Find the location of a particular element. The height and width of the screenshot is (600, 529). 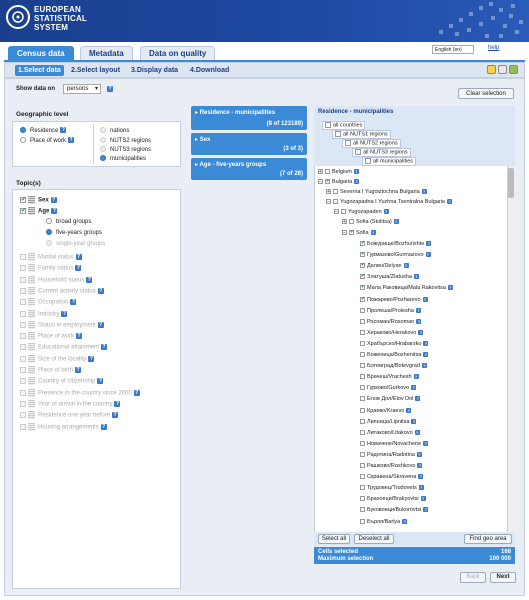

tree-municipality: Хераково/Herakovo? is located at coordinates (392, 333).